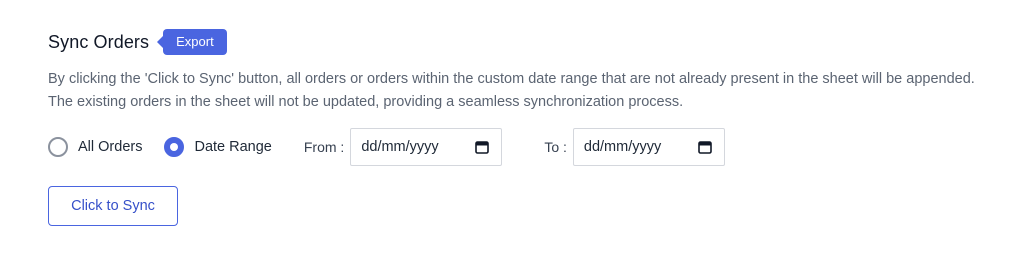 Image resolution: width=1024 pixels, height=259 pixels. I want to click on from-date-label: From :, so click(324, 147).